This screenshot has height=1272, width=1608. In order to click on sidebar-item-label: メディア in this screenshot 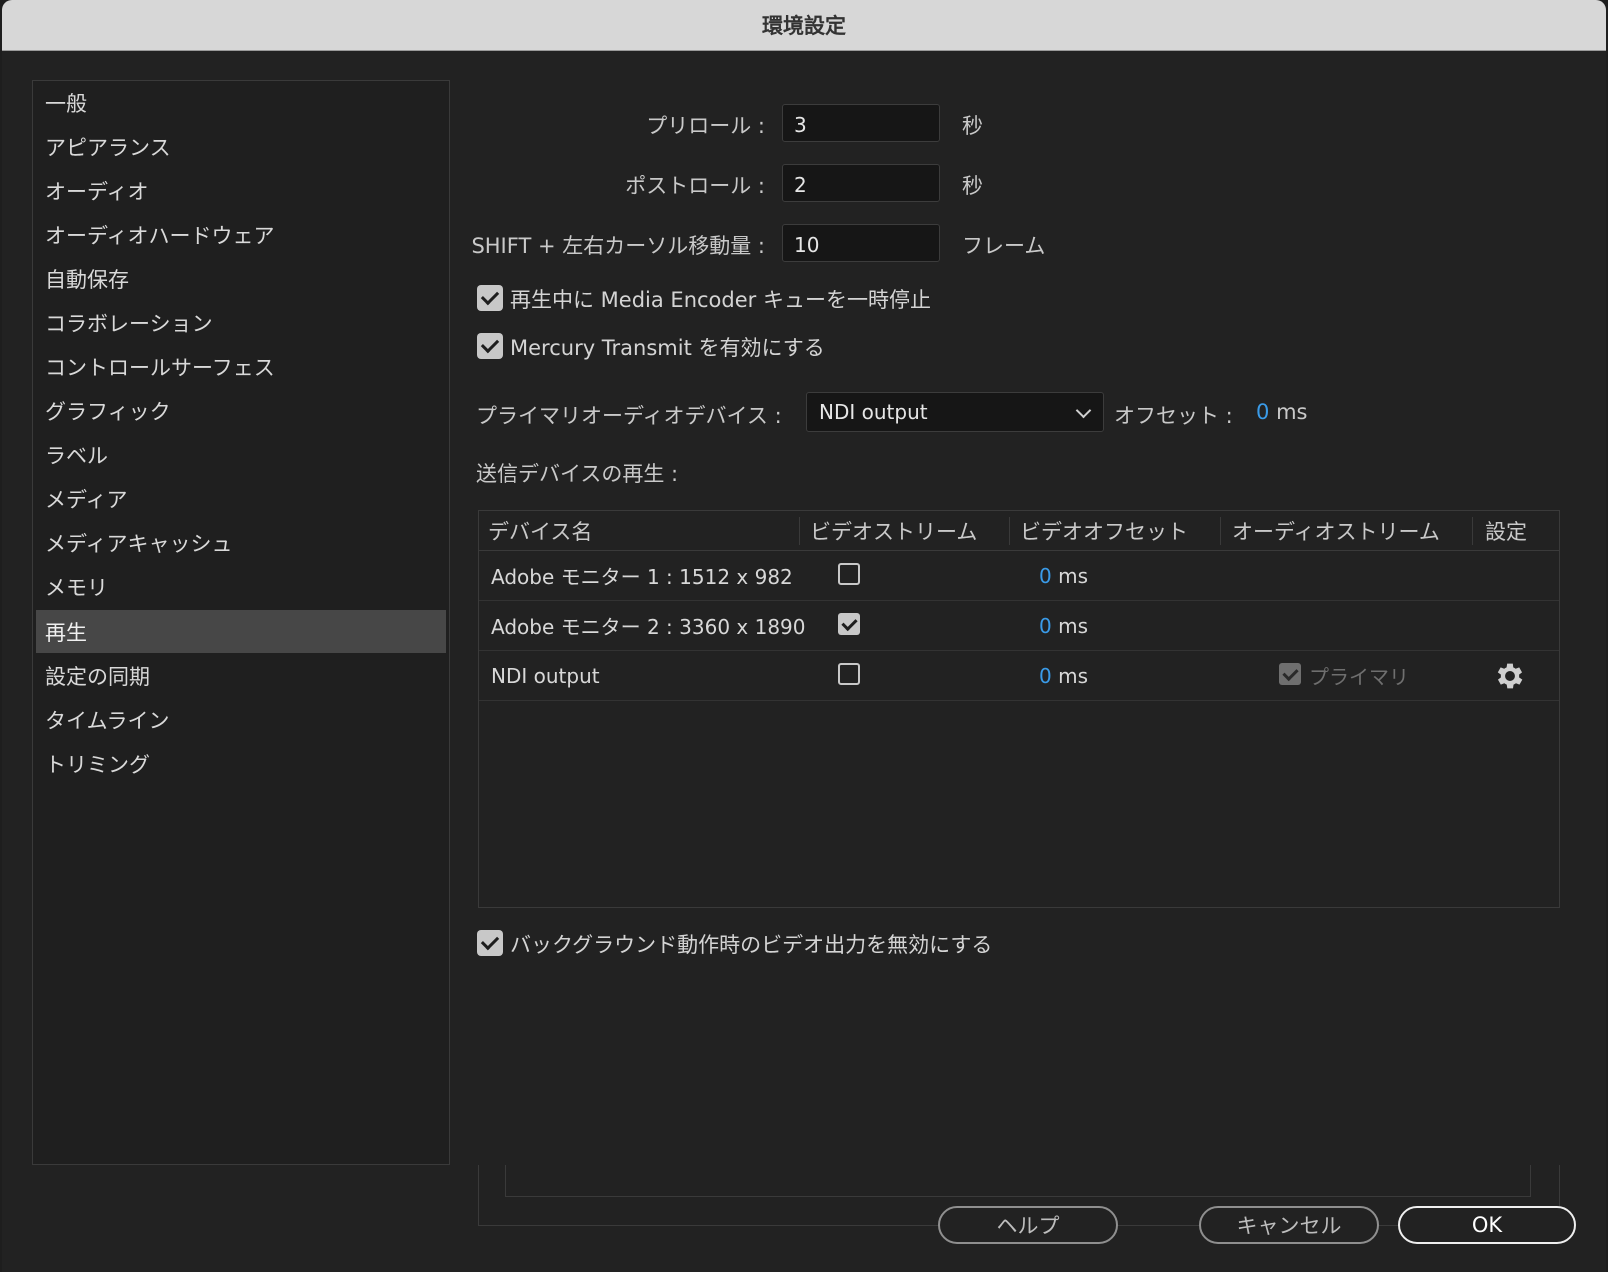, I will do `click(86, 499)`.